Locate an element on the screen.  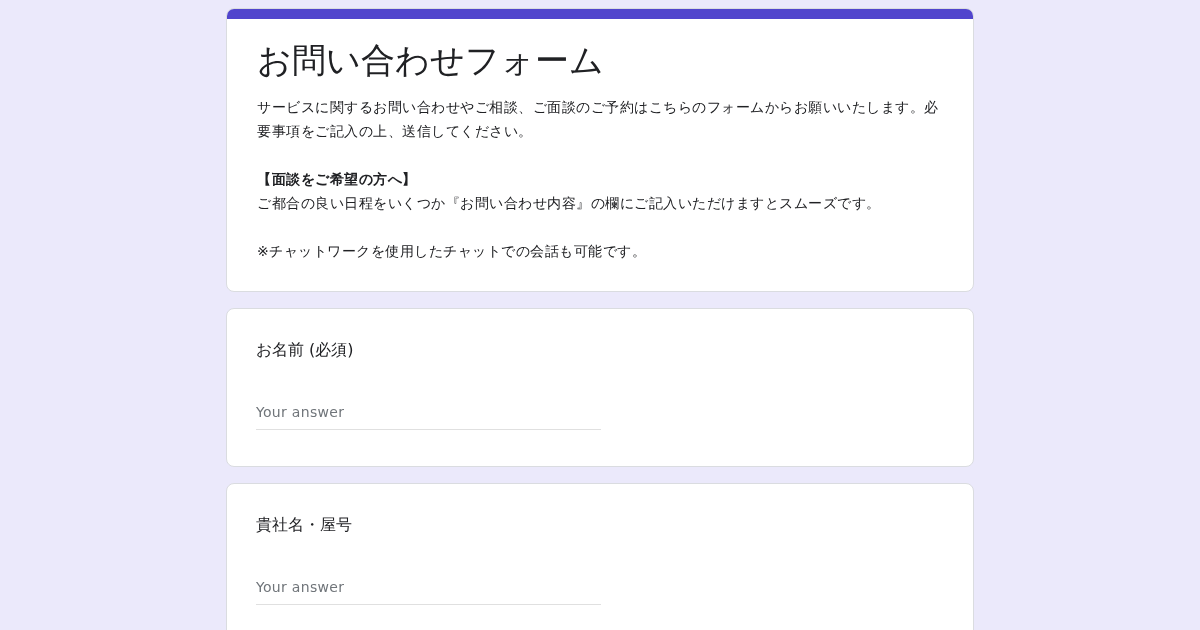
form-description: 【面談をご希望の方へ】 is located at coordinates (337, 179).